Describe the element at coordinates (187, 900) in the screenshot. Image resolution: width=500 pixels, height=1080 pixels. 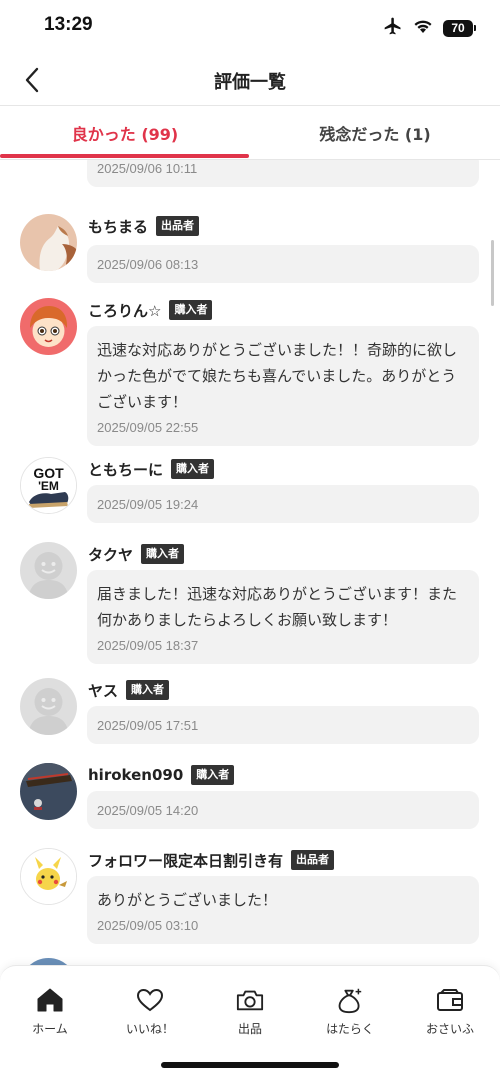
I see `review-comment: ありがとうございました！` at that location.